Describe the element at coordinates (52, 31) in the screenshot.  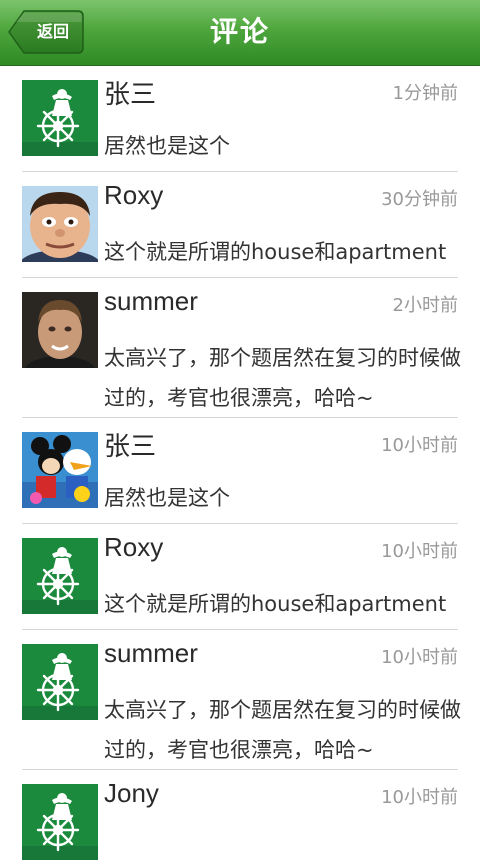
I see `back-button-label: 返回` at that location.